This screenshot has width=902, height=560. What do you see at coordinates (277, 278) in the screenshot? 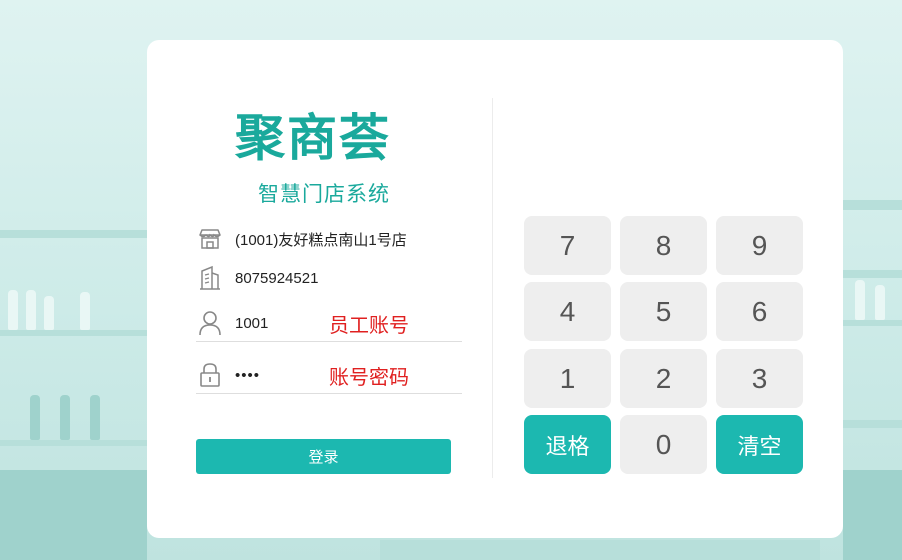
I see `company-code: 8075924521` at bounding box center [277, 278].